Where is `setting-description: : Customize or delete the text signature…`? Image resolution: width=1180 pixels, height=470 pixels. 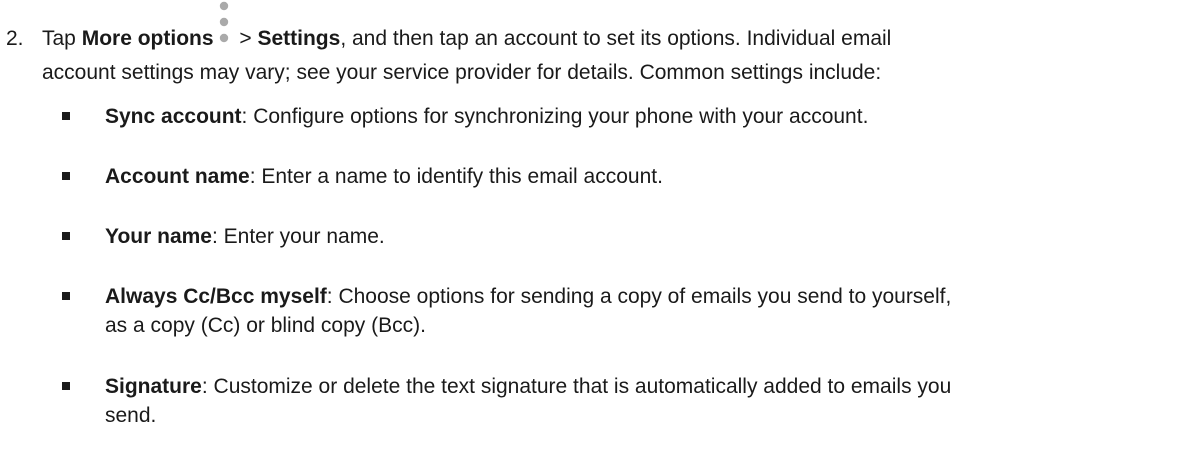 setting-description: : Customize or delete the text signature… is located at coordinates (576, 386).